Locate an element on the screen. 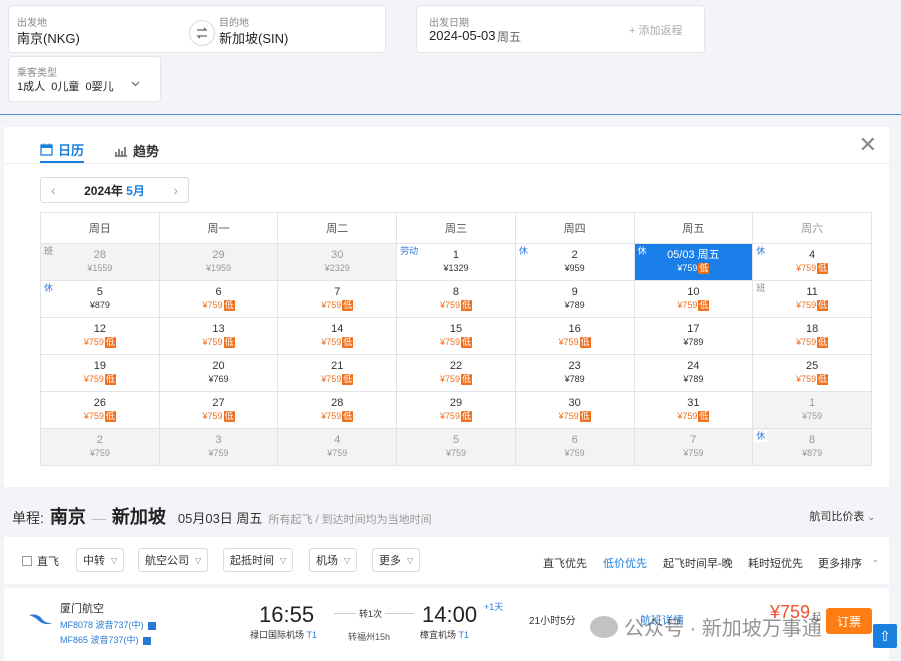 This screenshot has width=901, height=661. calendar-day: 18 ¥759 低 is located at coordinates (812, 336).